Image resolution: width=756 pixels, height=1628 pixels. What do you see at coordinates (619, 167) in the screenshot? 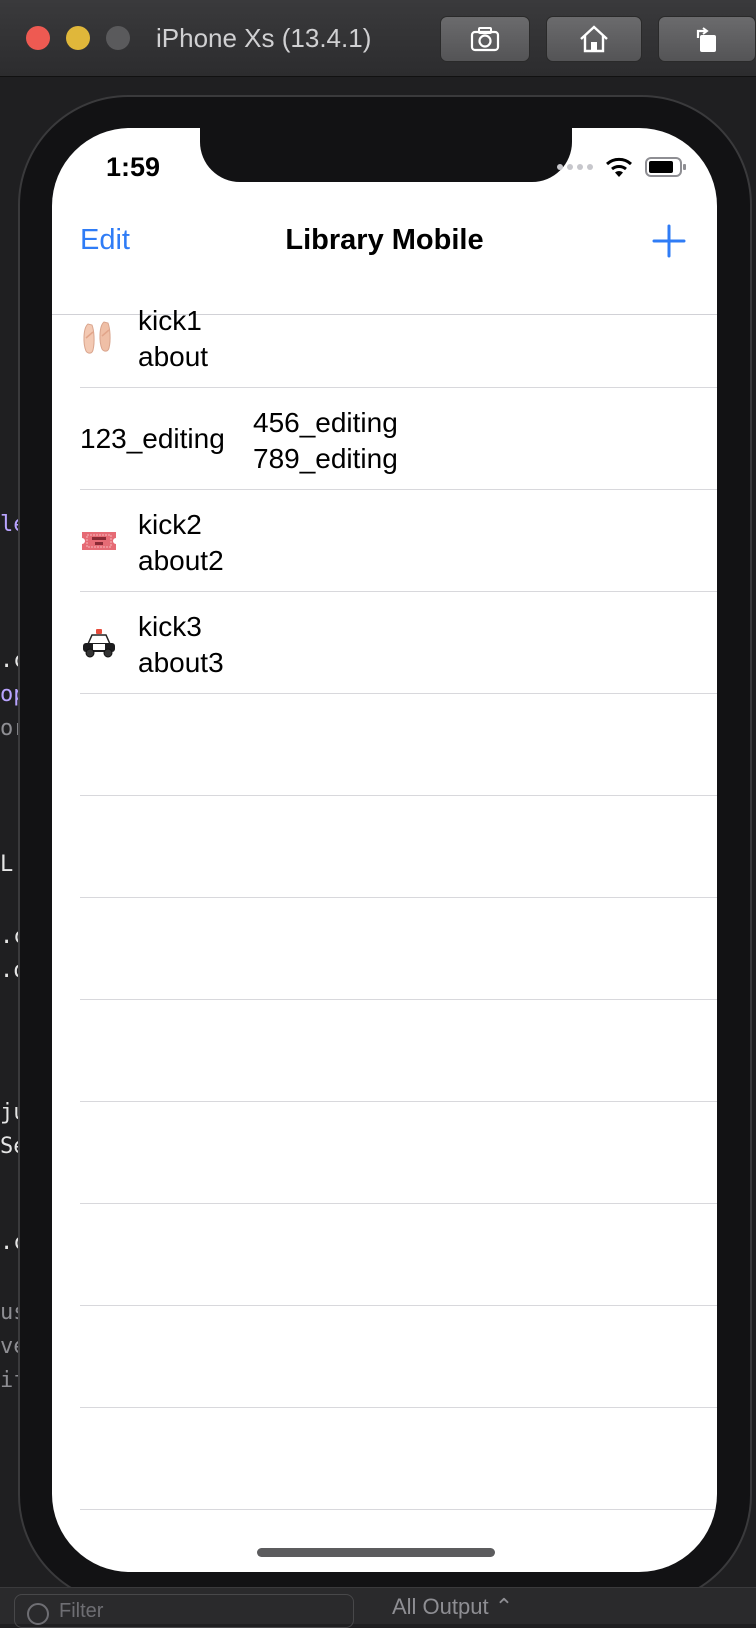
I see `wifi-icon` at bounding box center [619, 167].